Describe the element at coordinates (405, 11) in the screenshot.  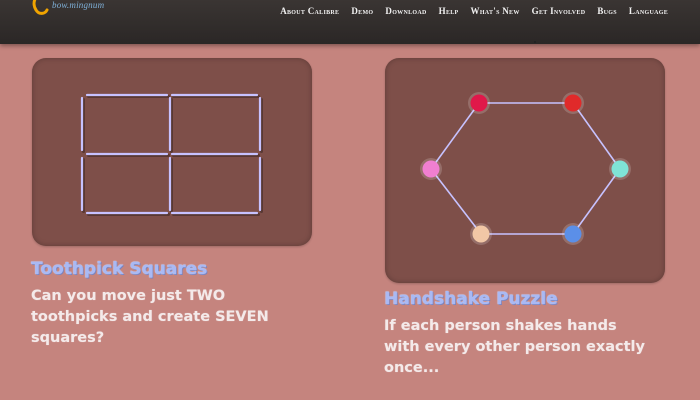
I see `nav-download: Download` at that location.